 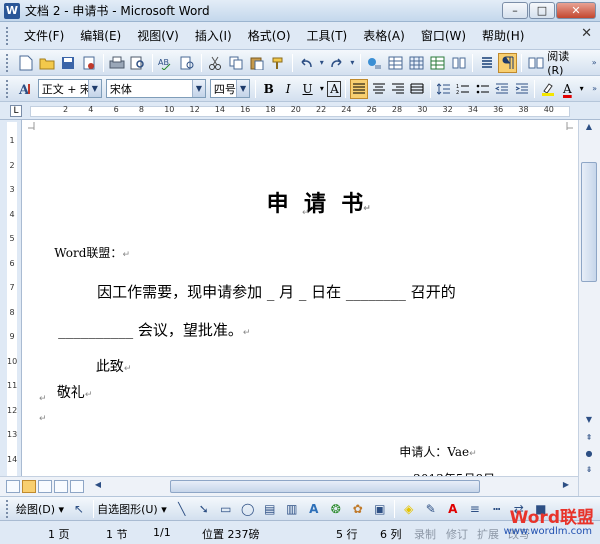 I want to click on status-rec: 录制, so click(x=425, y=534).